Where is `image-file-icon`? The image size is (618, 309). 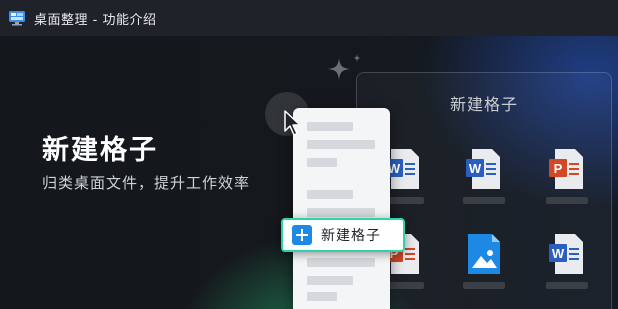 image-file-icon is located at coordinates (484, 261).